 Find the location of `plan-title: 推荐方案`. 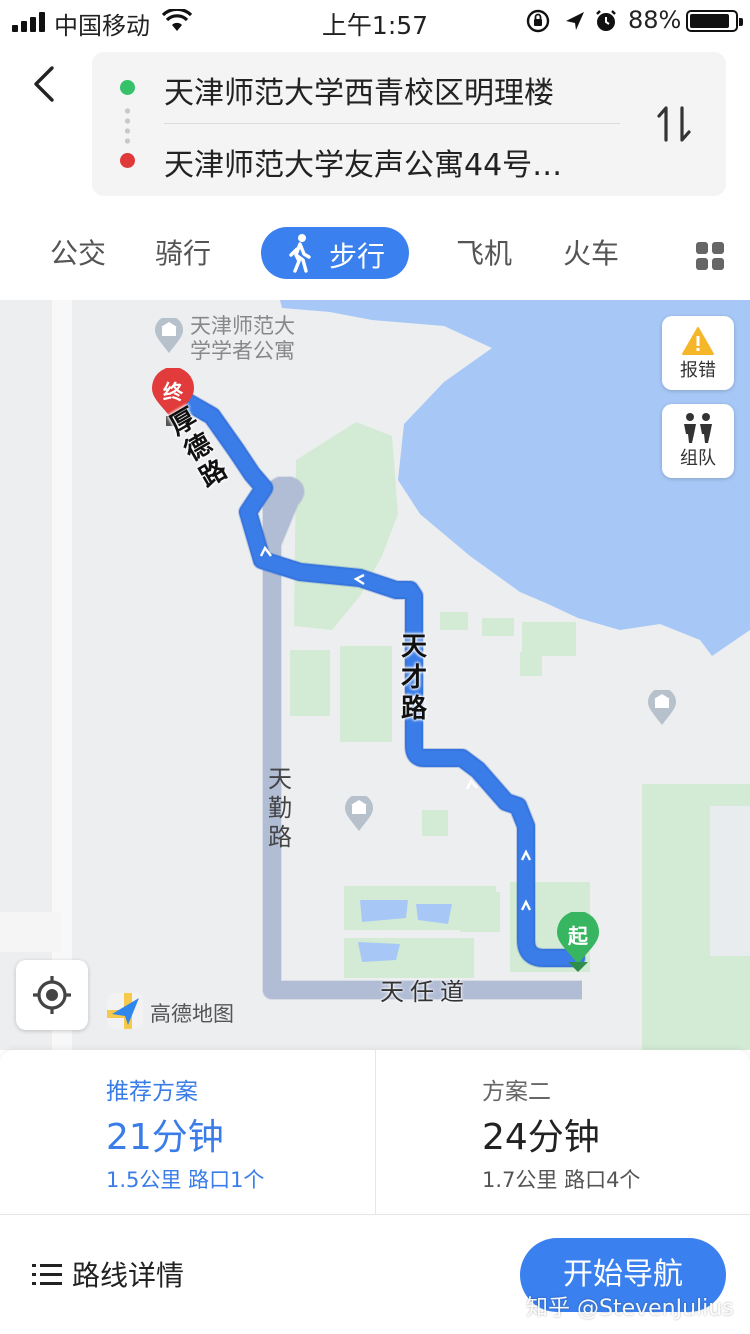

plan-title: 推荐方案 is located at coordinates (152, 1092).